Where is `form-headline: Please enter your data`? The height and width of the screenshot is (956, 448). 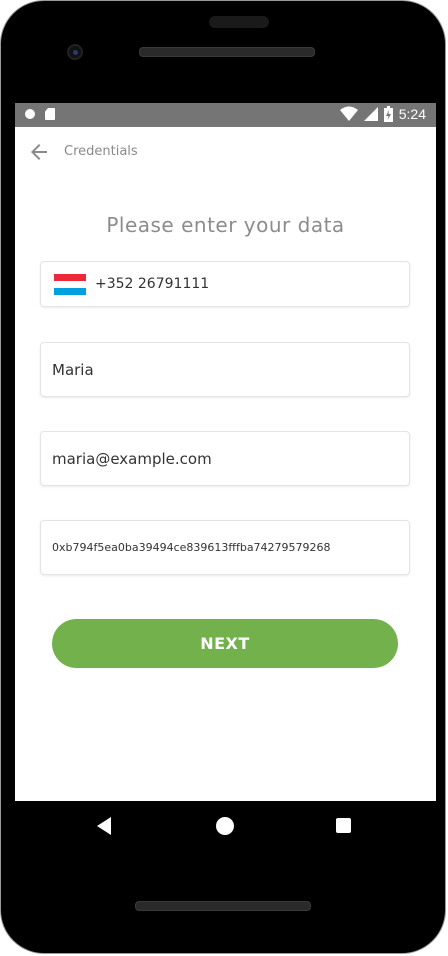 form-headline: Please enter your data is located at coordinates (225, 225).